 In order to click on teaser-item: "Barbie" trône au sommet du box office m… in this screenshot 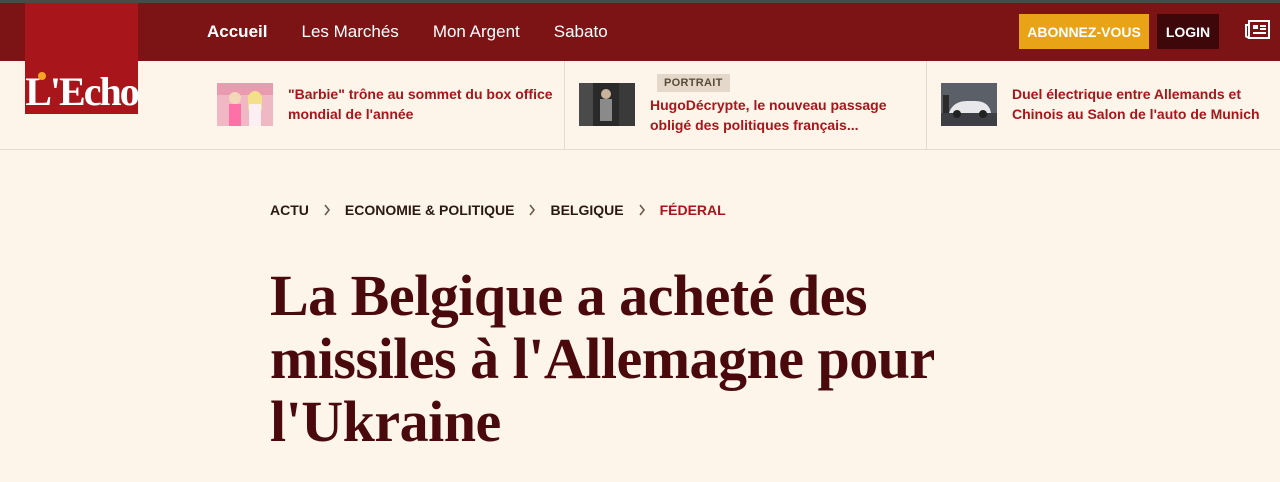, I will do `click(383, 105)`.